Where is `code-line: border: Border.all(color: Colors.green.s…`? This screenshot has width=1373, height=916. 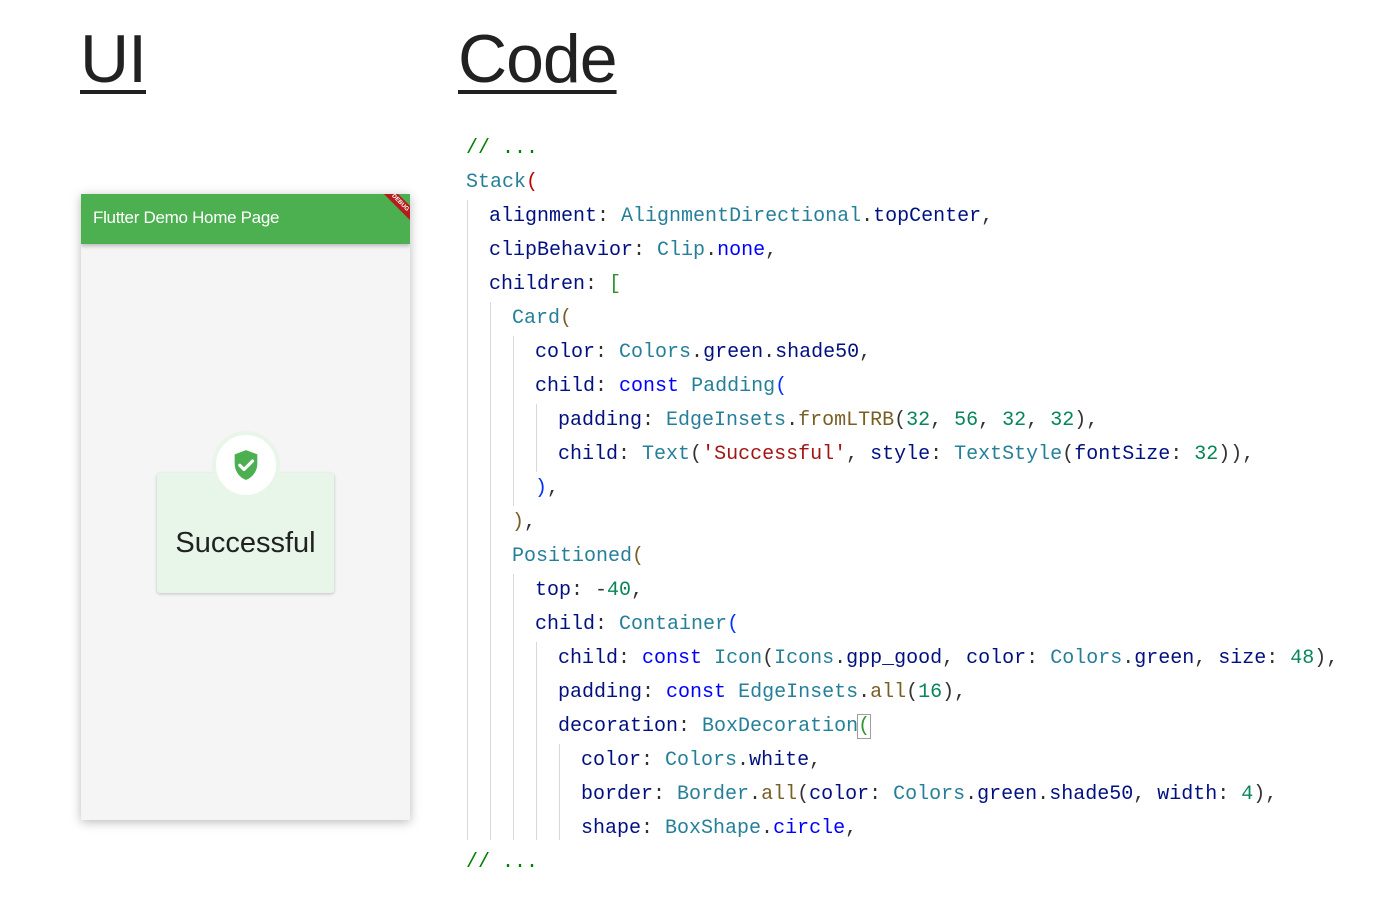
code-line: border: Border.all(color: Colors.green.s… is located at coordinates (929, 794).